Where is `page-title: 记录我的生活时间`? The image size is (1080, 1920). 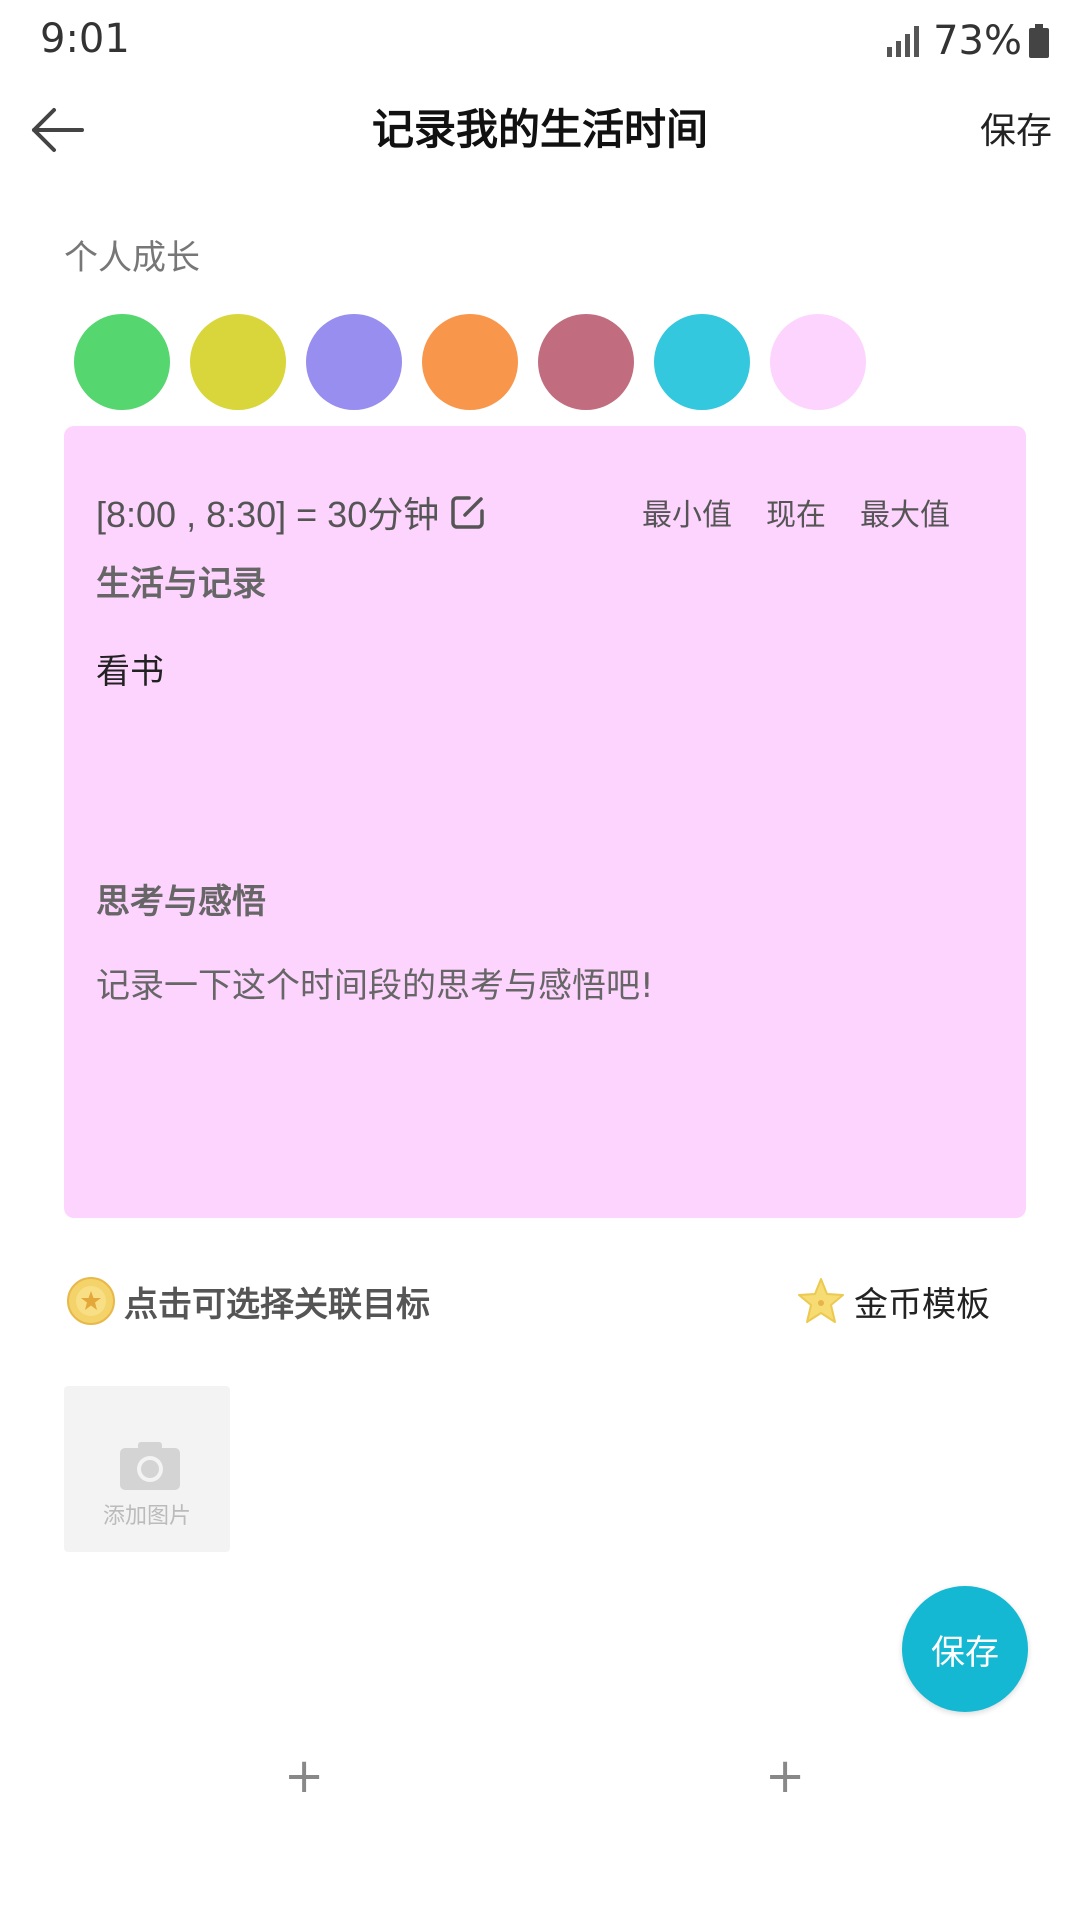 page-title: 记录我的生活时间 is located at coordinates (539, 129).